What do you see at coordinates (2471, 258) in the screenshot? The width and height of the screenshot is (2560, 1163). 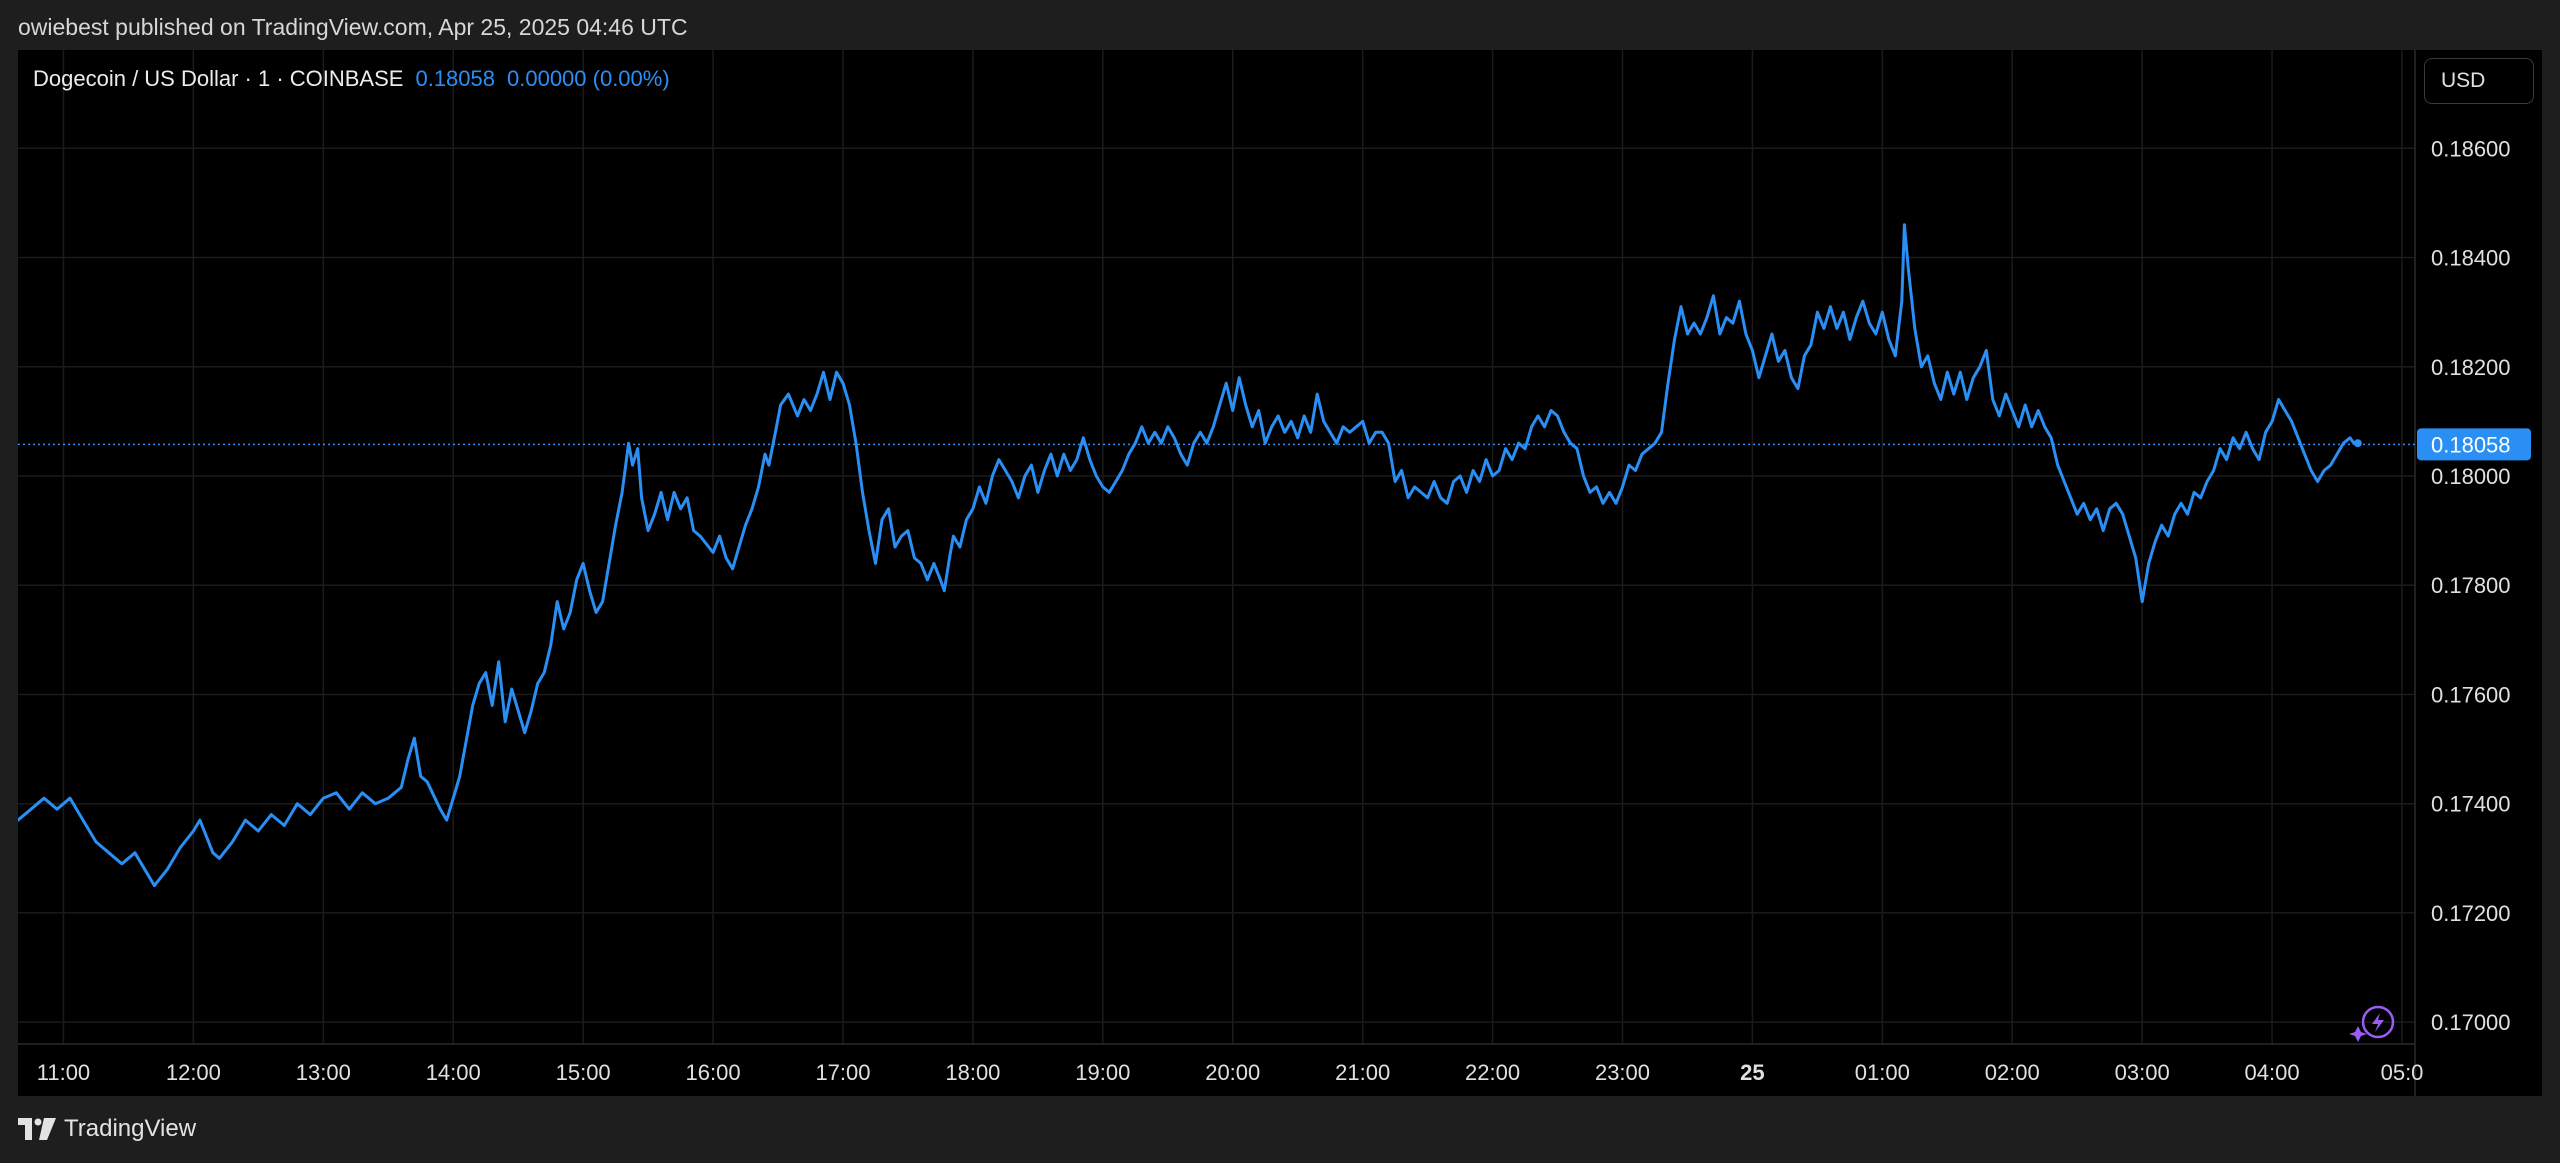 I see `y-tick-label: 0.18400` at bounding box center [2471, 258].